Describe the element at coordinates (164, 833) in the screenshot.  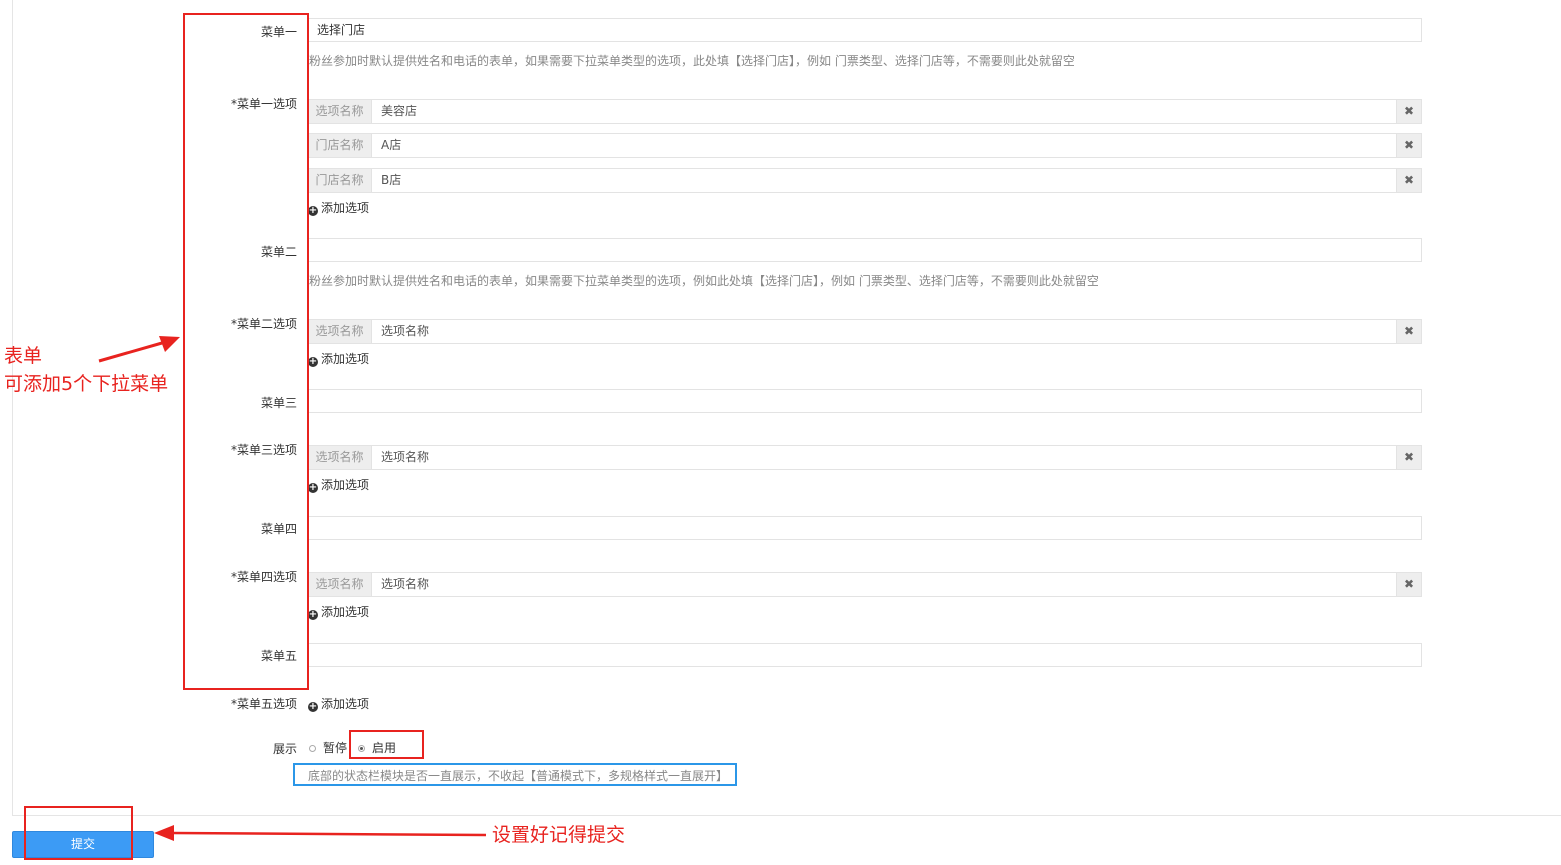
I see `annotation-arrow-submit-head` at that location.